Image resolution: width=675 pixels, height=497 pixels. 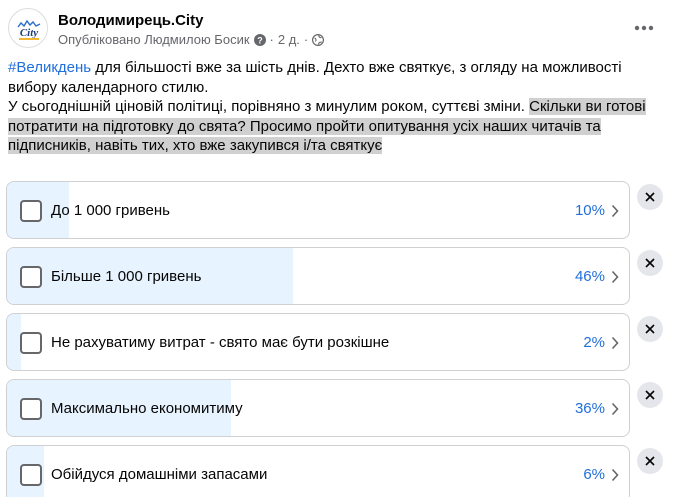 I want to click on avatar: City, so click(x=28, y=28).